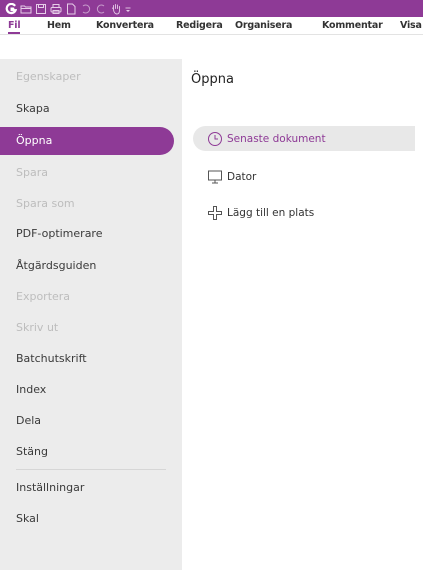 The width and height of the screenshot is (423, 570). What do you see at coordinates (211, 8) in the screenshot?
I see `title-bar` at bounding box center [211, 8].